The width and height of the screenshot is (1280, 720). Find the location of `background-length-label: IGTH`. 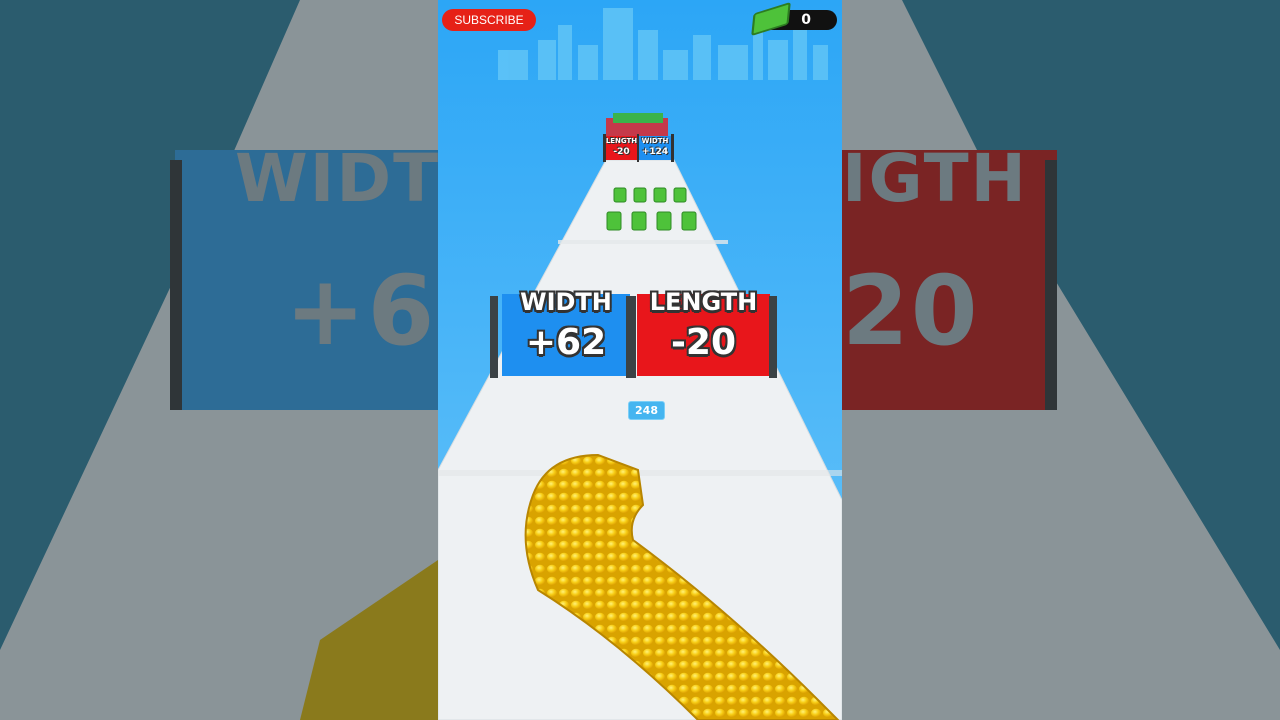

background-length-label: IGTH is located at coordinates (935, 178).